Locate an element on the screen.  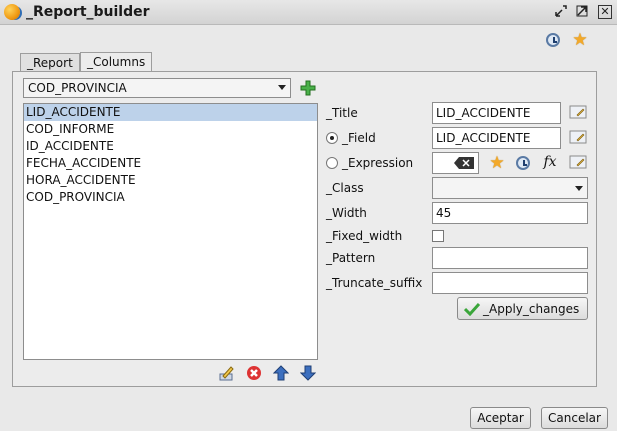
expression-label: _Expression is located at coordinates (378, 163).